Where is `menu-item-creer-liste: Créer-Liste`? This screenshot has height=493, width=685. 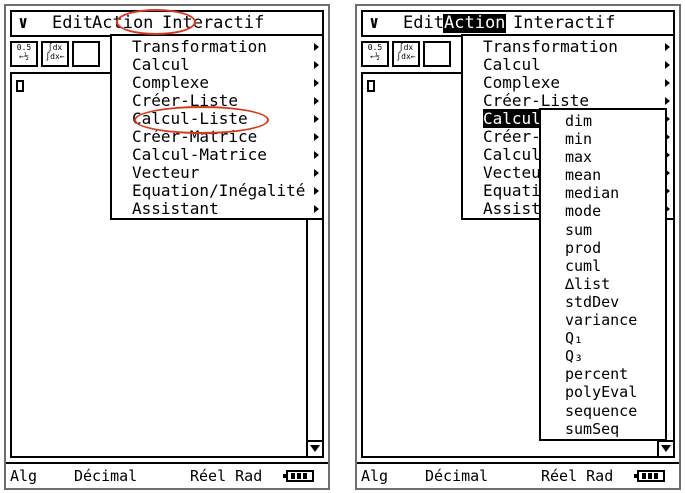
menu-item-creer-liste: Créer-Liste is located at coordinates (217, 101).